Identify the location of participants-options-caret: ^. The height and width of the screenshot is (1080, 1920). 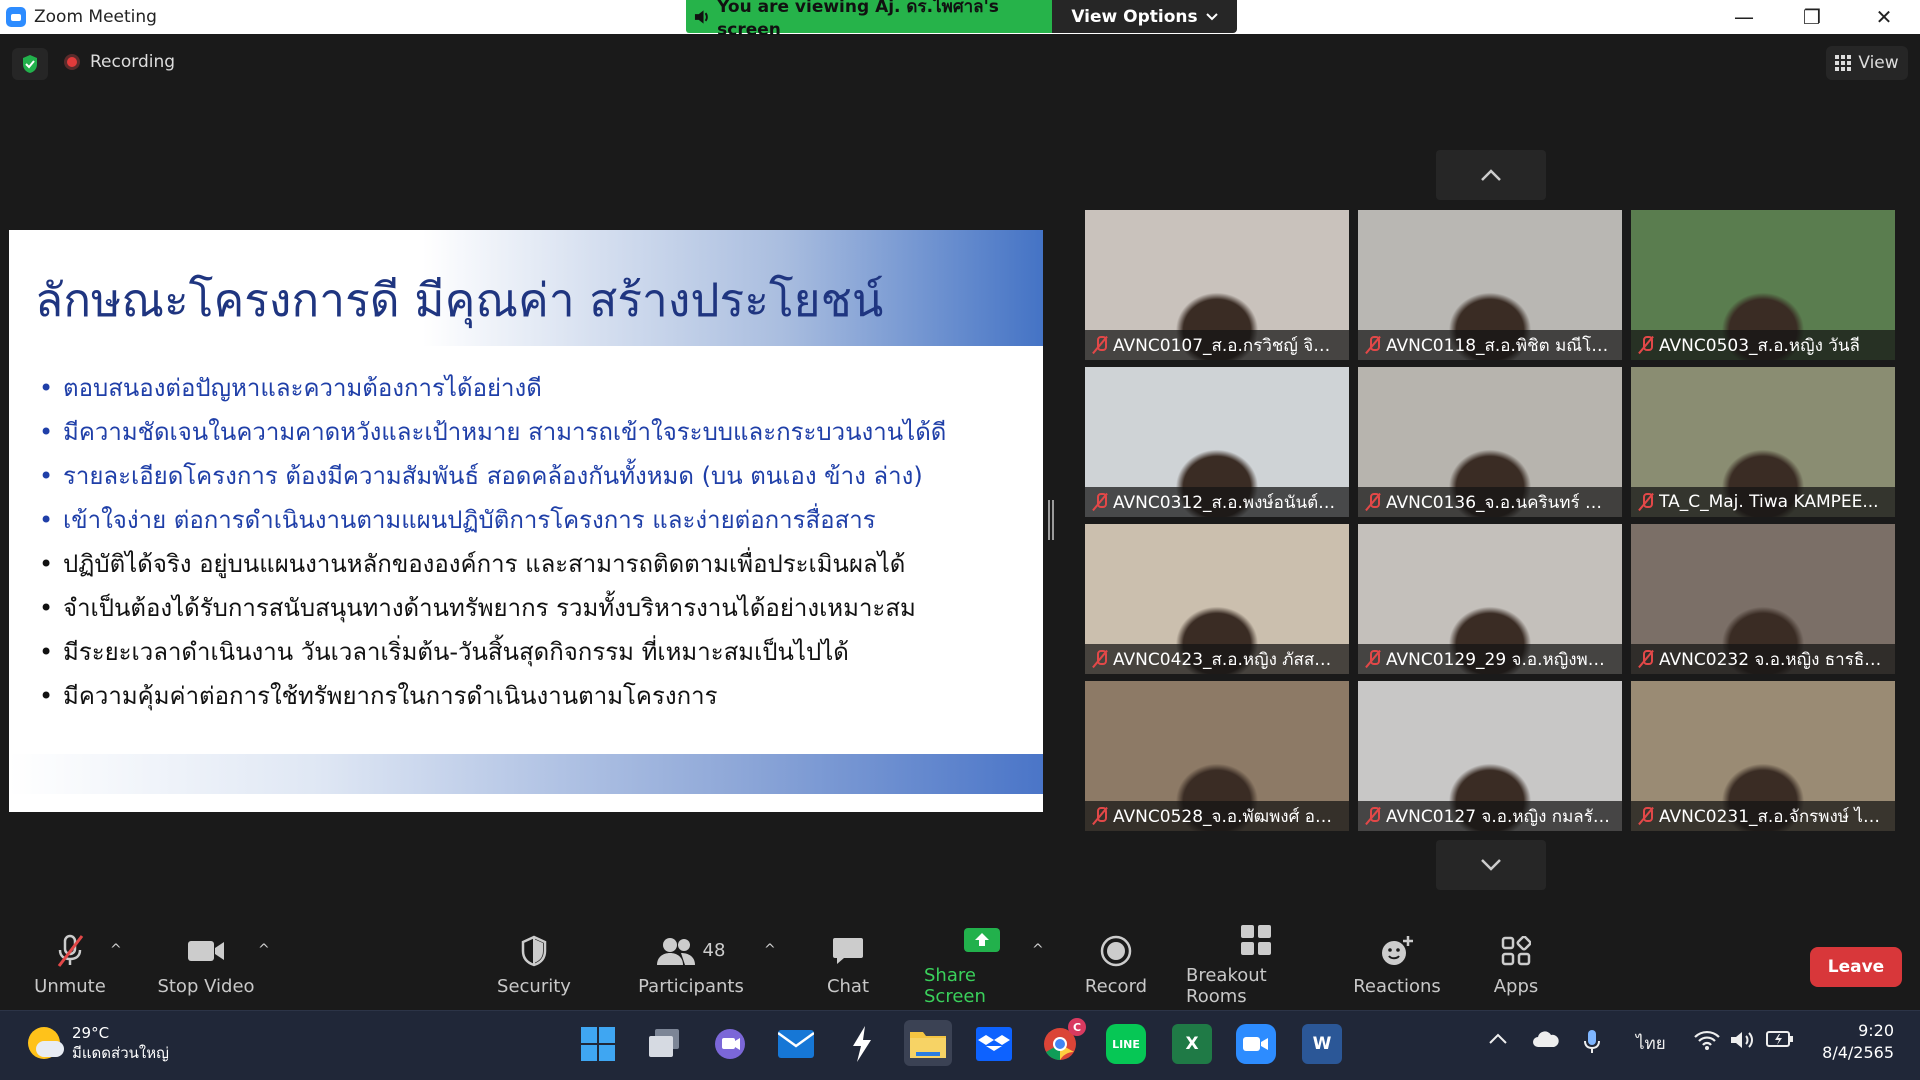
(770, 950).